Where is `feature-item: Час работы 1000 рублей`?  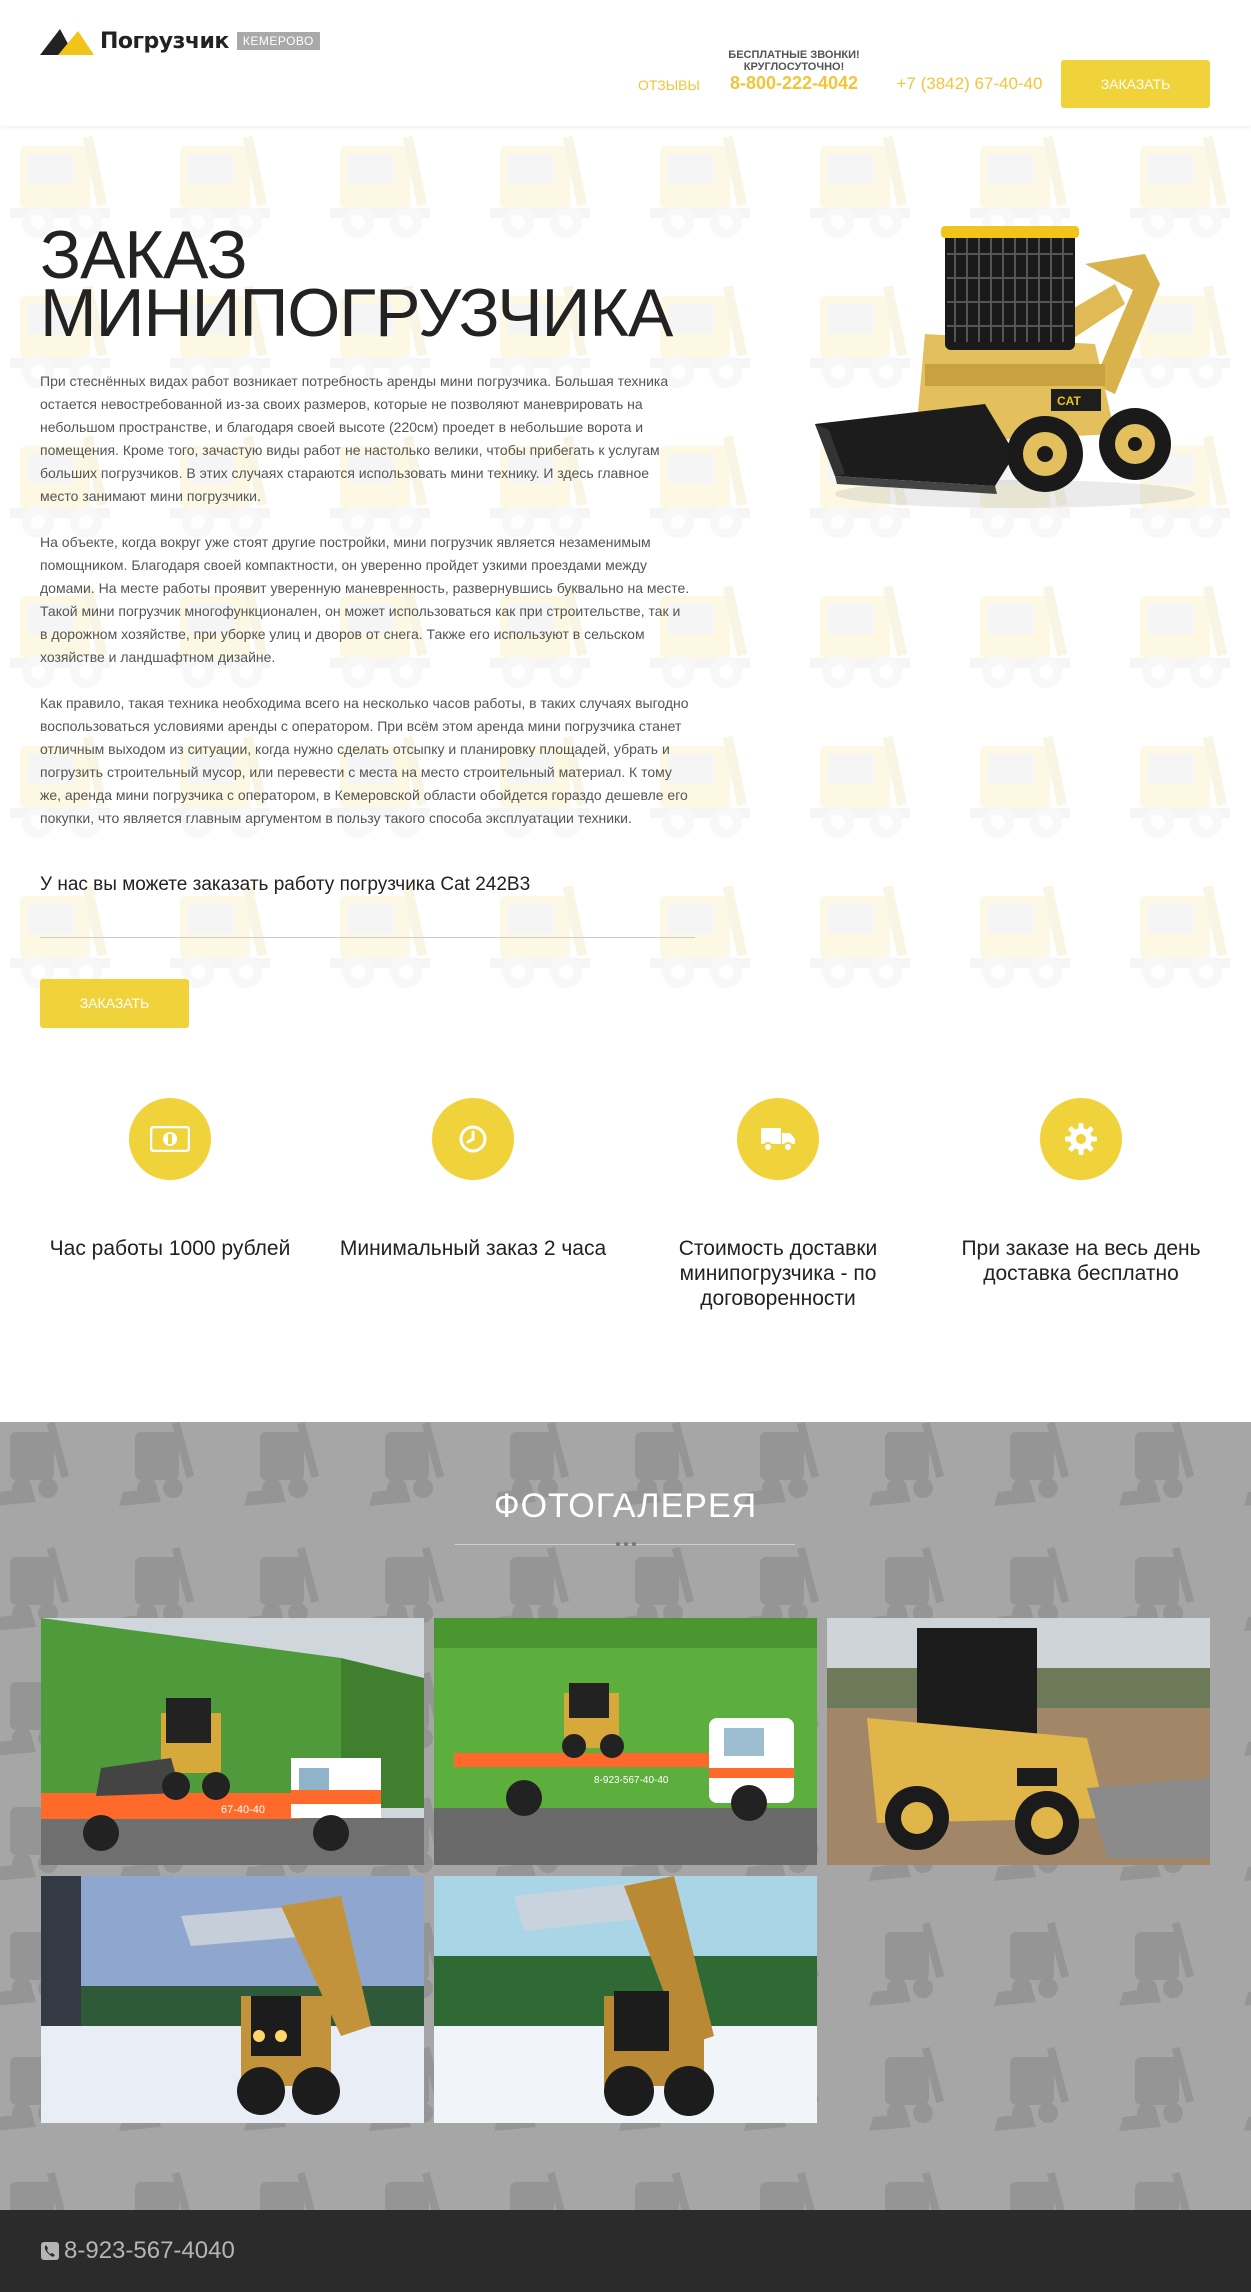
feature-item: Час работы 1000 рублей is located at coordinates (170, 1179).